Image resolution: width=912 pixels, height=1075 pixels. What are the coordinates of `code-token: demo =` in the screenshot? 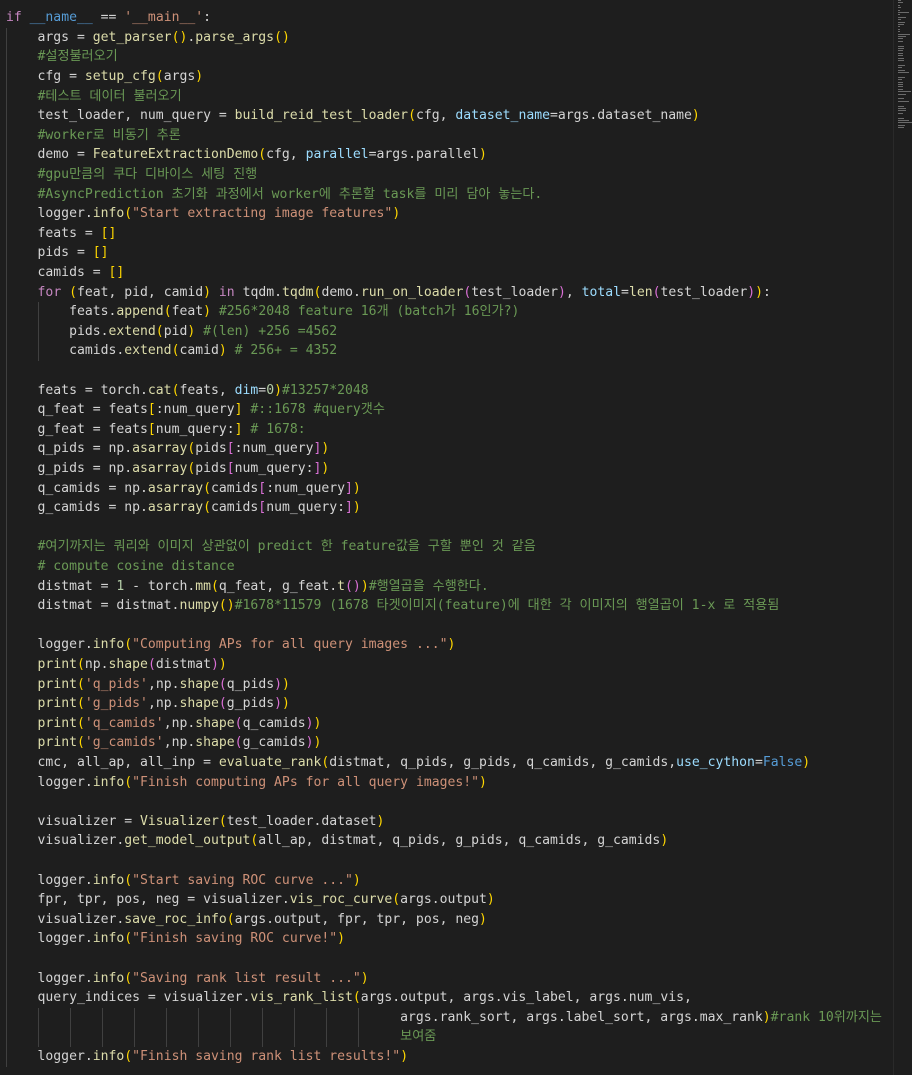 It's located at (49, 155).